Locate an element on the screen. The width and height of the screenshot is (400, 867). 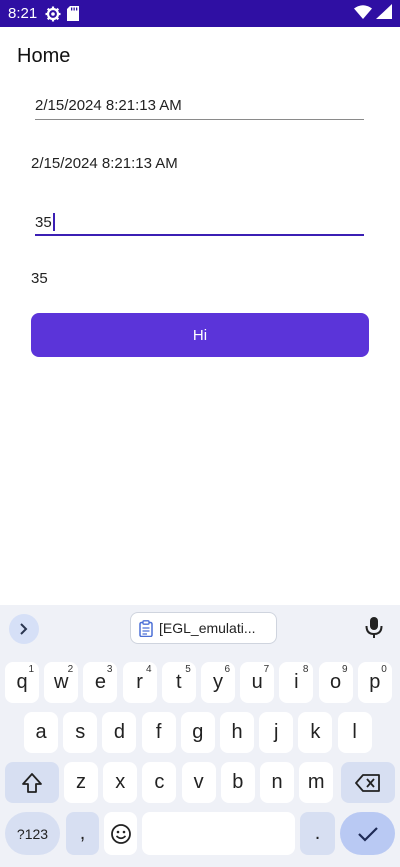
shift-icon is located at coordinates (32, 782).